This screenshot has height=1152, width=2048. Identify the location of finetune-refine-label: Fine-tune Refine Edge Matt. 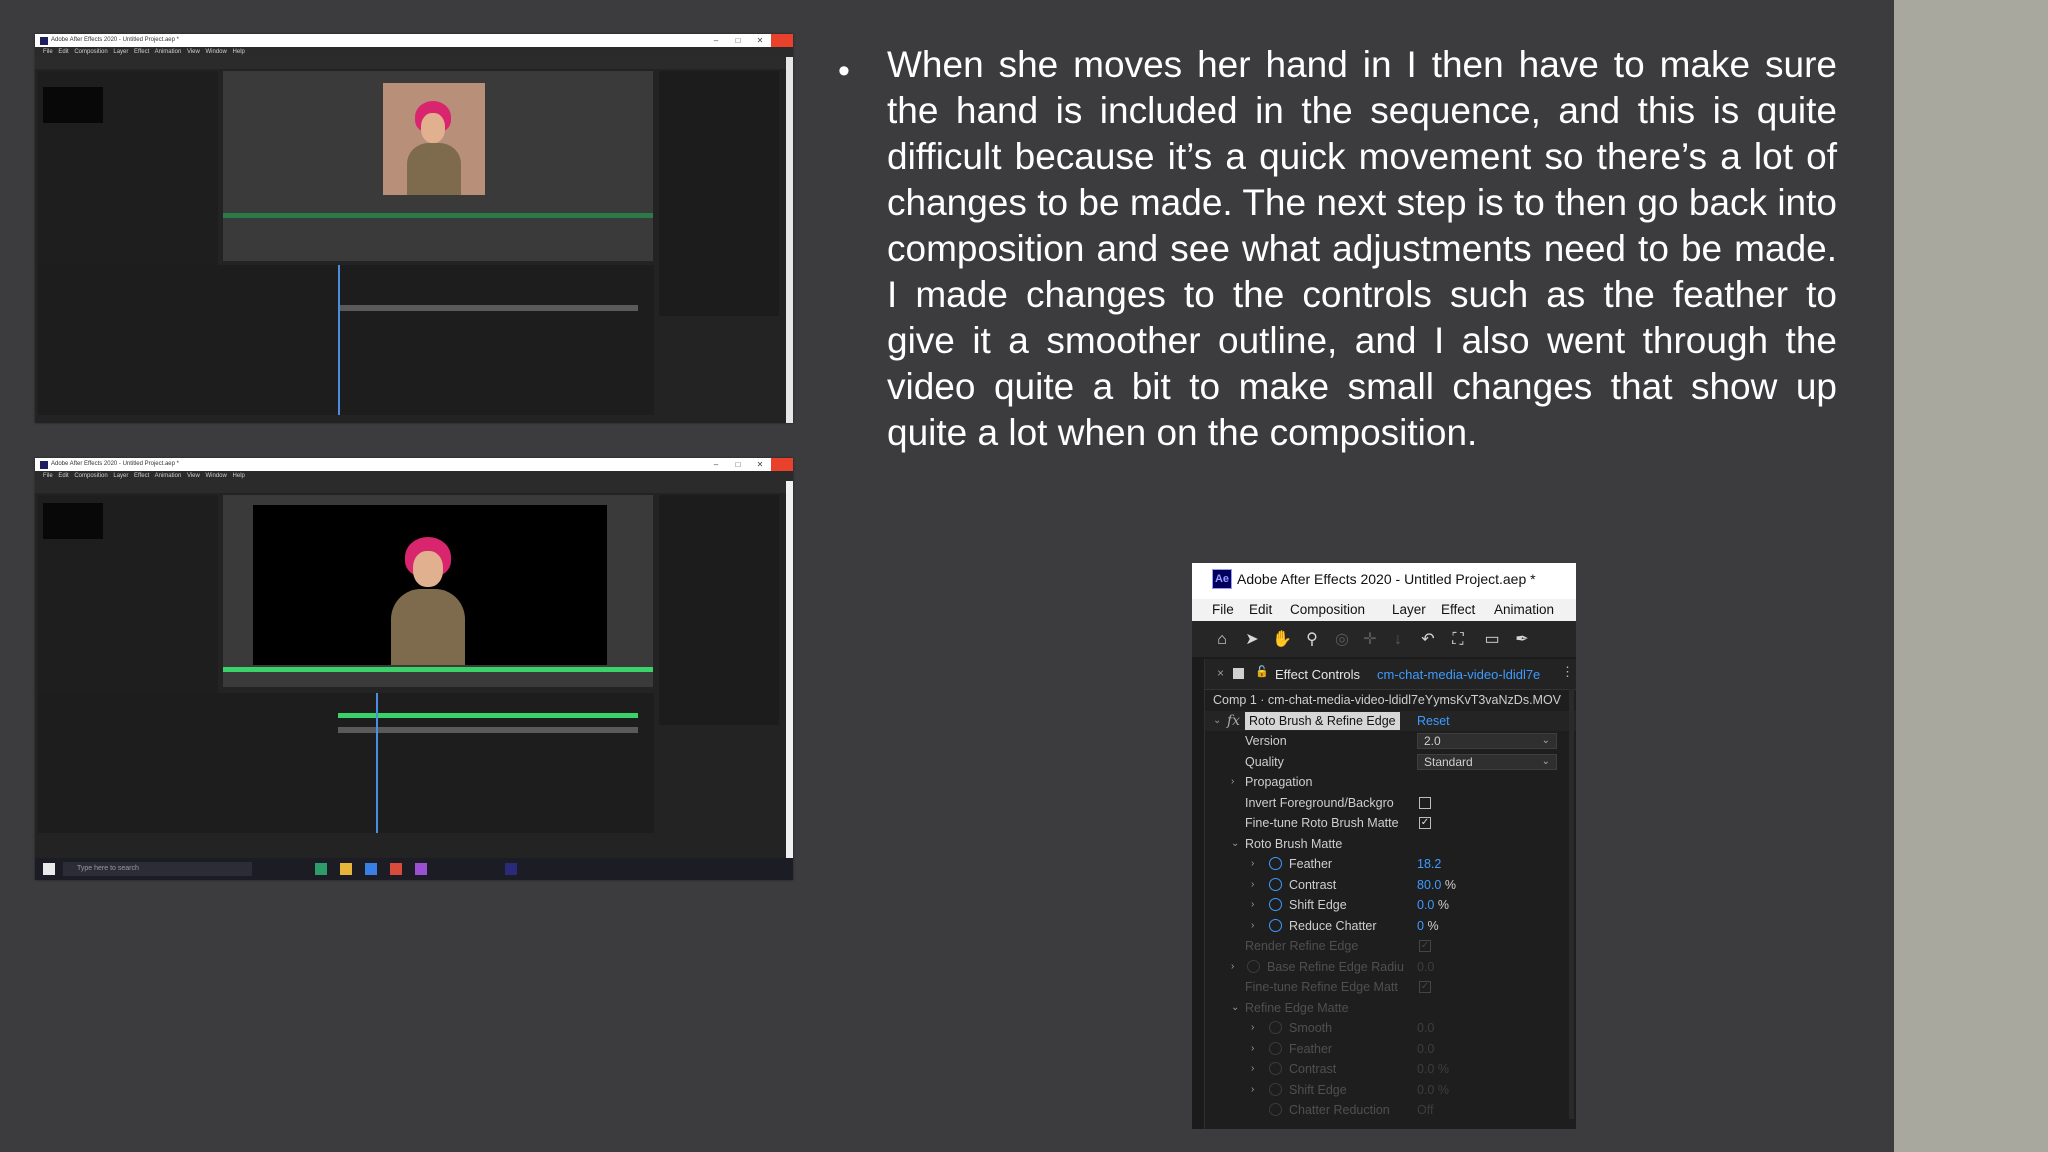
(1321, 987).